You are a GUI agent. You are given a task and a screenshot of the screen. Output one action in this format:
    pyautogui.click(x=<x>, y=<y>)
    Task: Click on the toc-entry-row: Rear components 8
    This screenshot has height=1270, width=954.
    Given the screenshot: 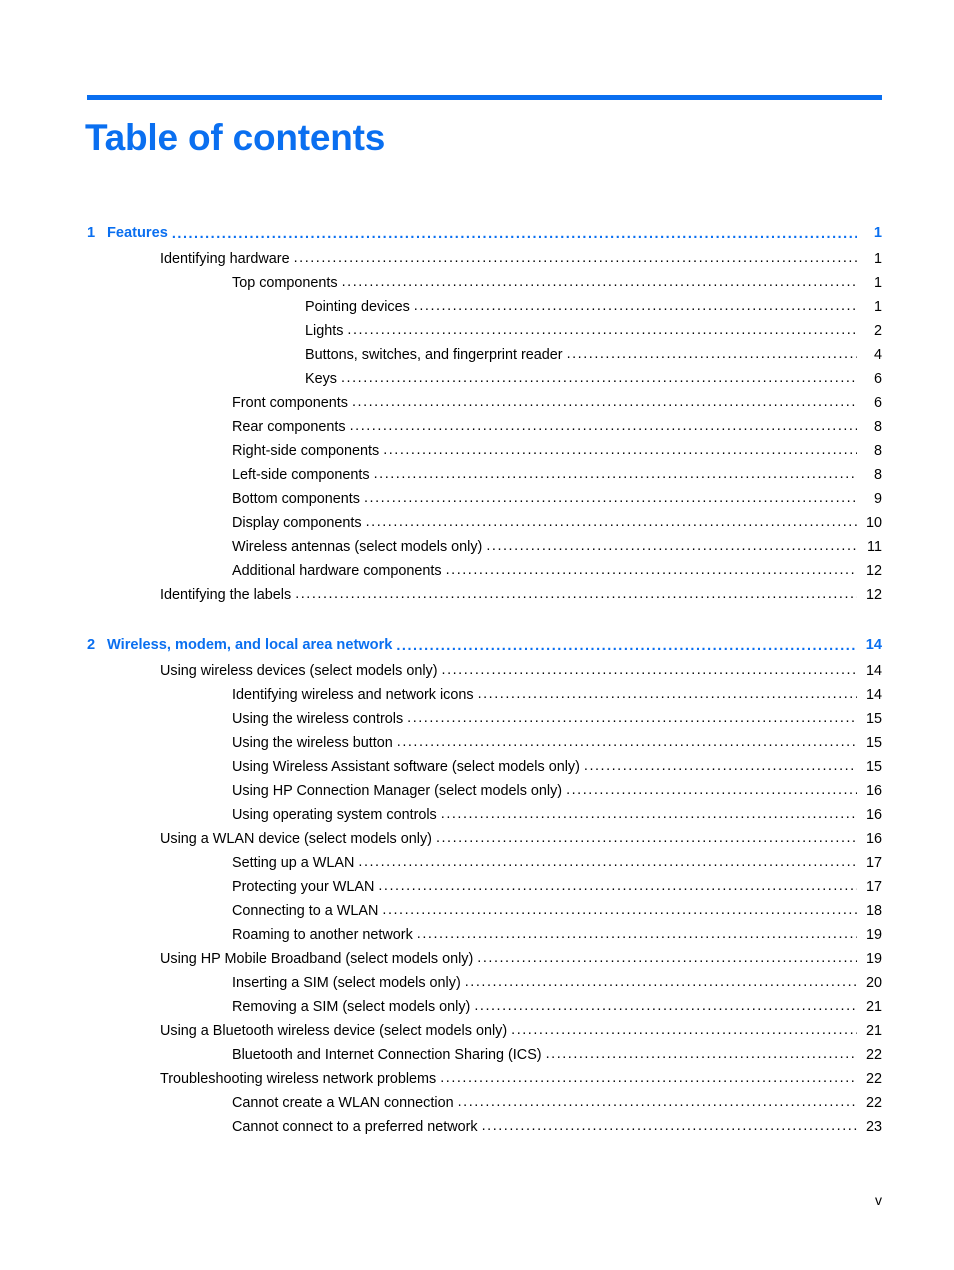 What is the action you would take?
    pyautogui.click(x=477, y=431)
    